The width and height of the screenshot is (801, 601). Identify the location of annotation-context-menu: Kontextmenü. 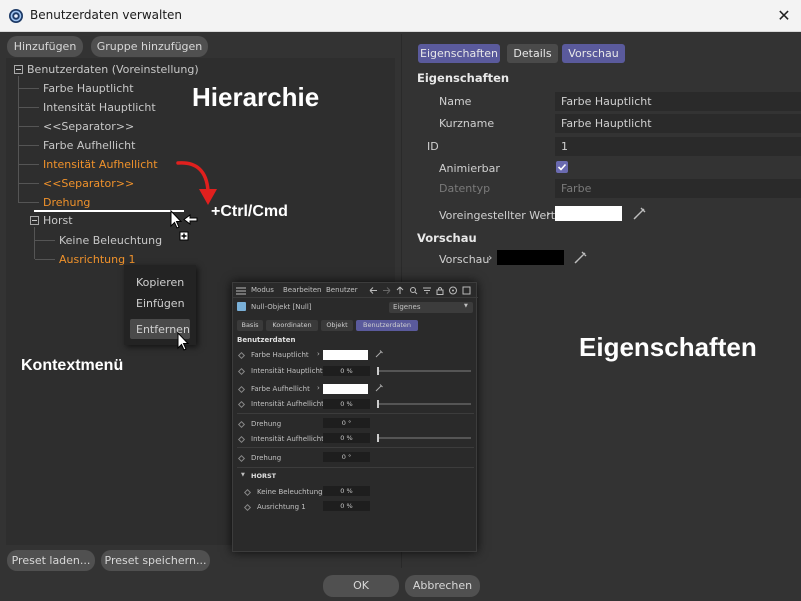
(72, 365).